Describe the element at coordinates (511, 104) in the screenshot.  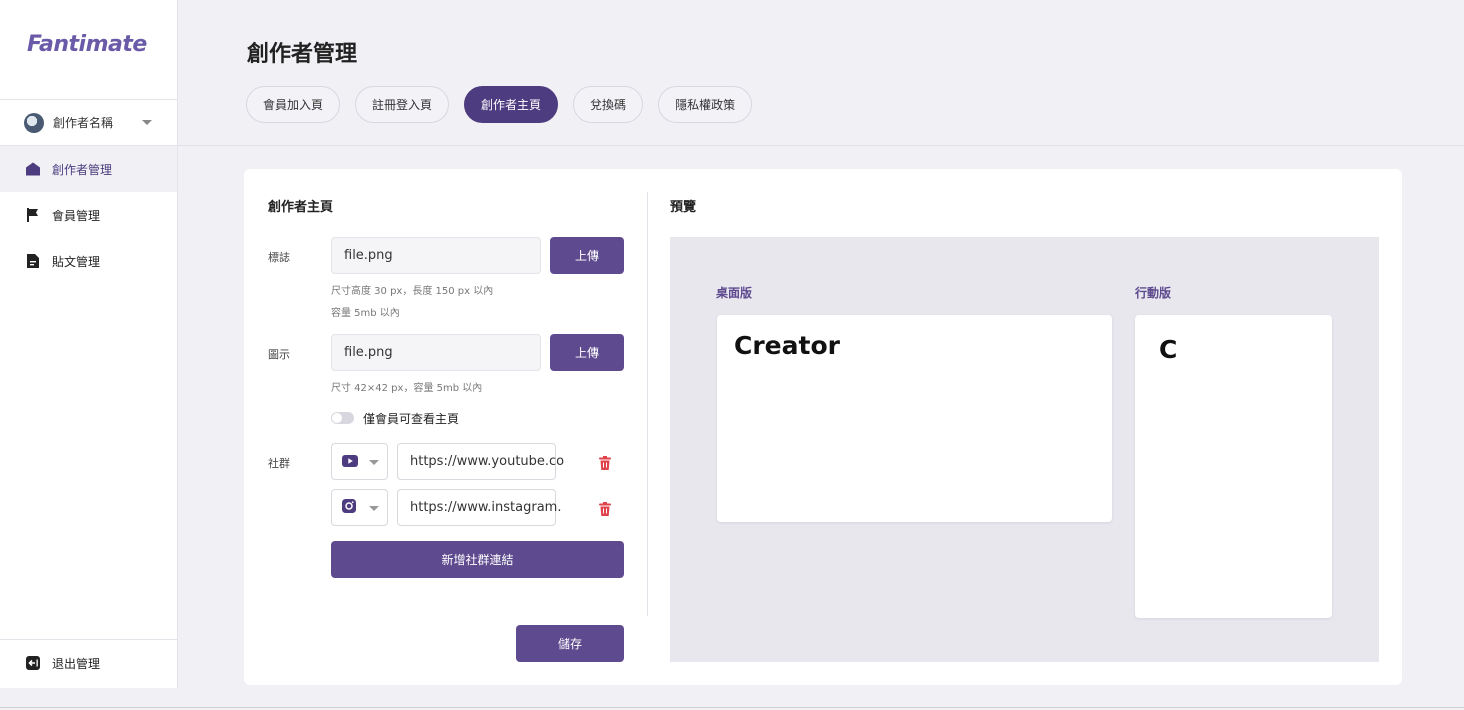
I see `tab-creator-home: 創作者主頁` at that location.